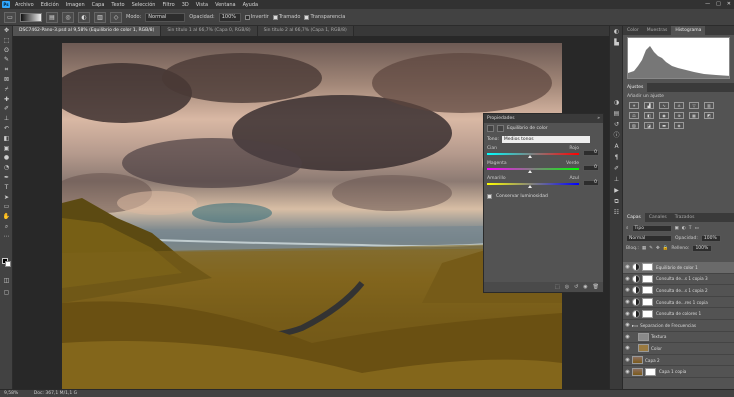  Describe the element at coordinates (649, 115) in the screenshot. I see `black-white-icon: ◧` at that location.